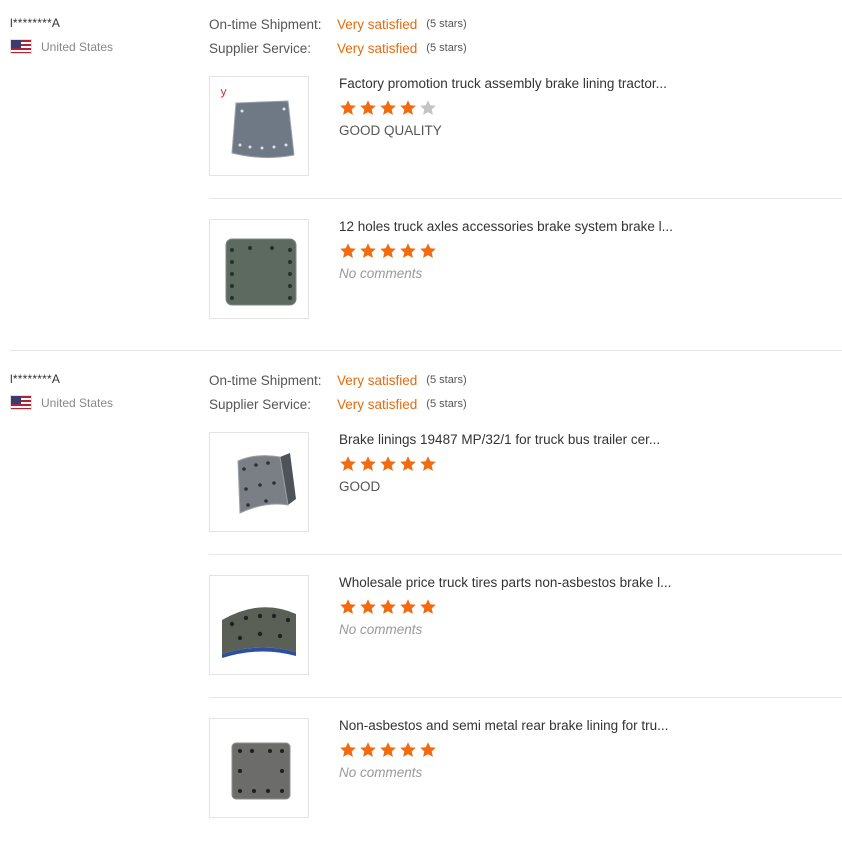 Image resolution: width=842 pixels, height=861 pixels. What do you see at coordinates (390, 130) in the screenshot?
I see `review-comment: GOOD QUALITY` at bounding box center [390, 130].